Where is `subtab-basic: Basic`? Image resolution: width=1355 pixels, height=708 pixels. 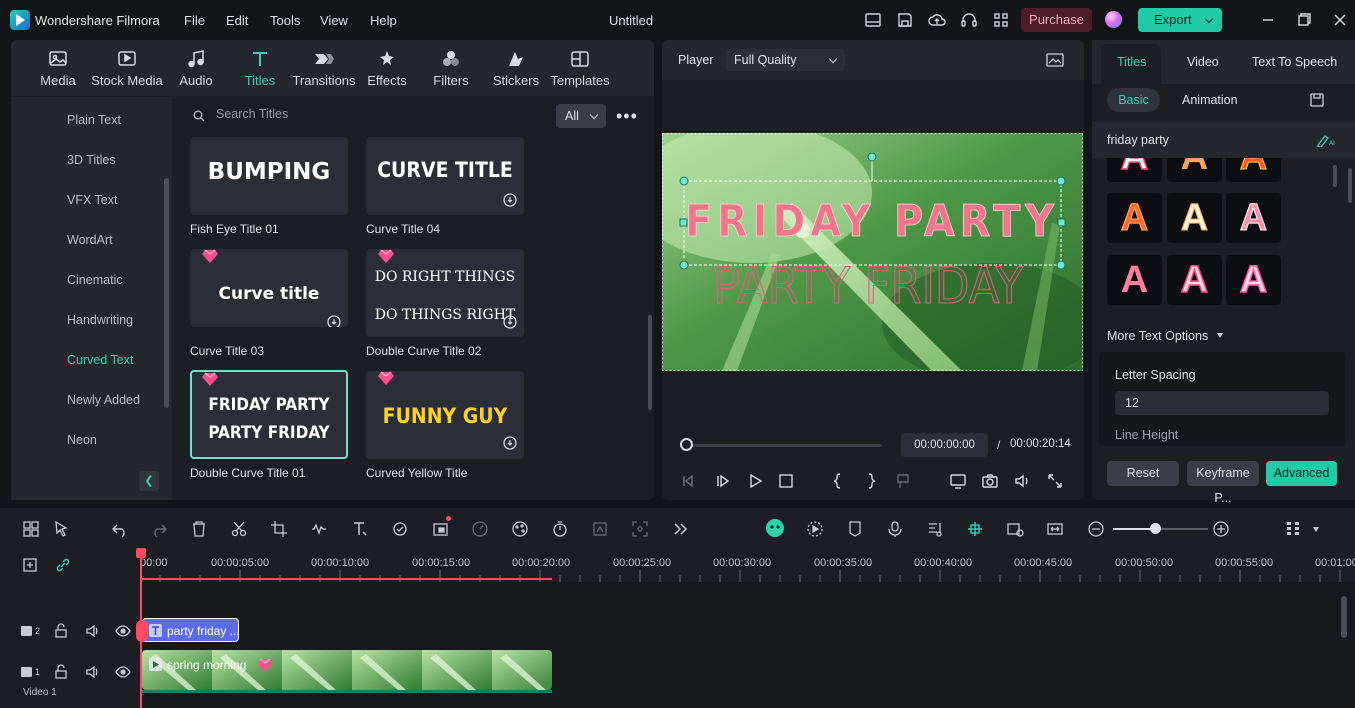
subtab-basic: Basic is located at coordinates (1133, 100).